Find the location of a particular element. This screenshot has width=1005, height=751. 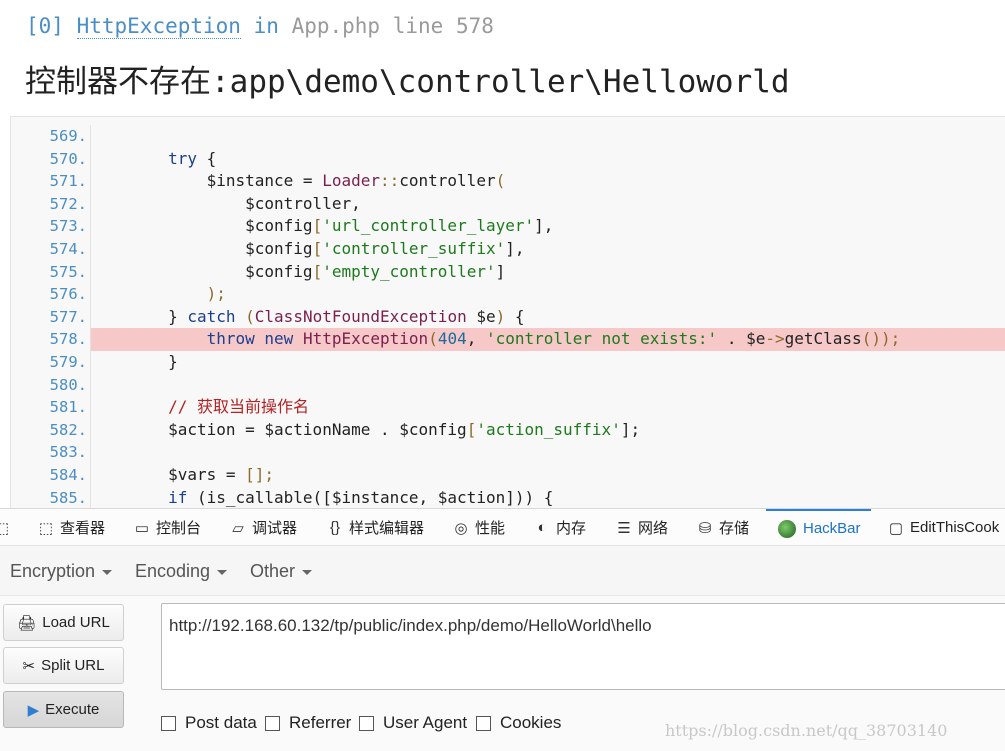

scissors-icon: ✂ is located at coordinates (29, 666).